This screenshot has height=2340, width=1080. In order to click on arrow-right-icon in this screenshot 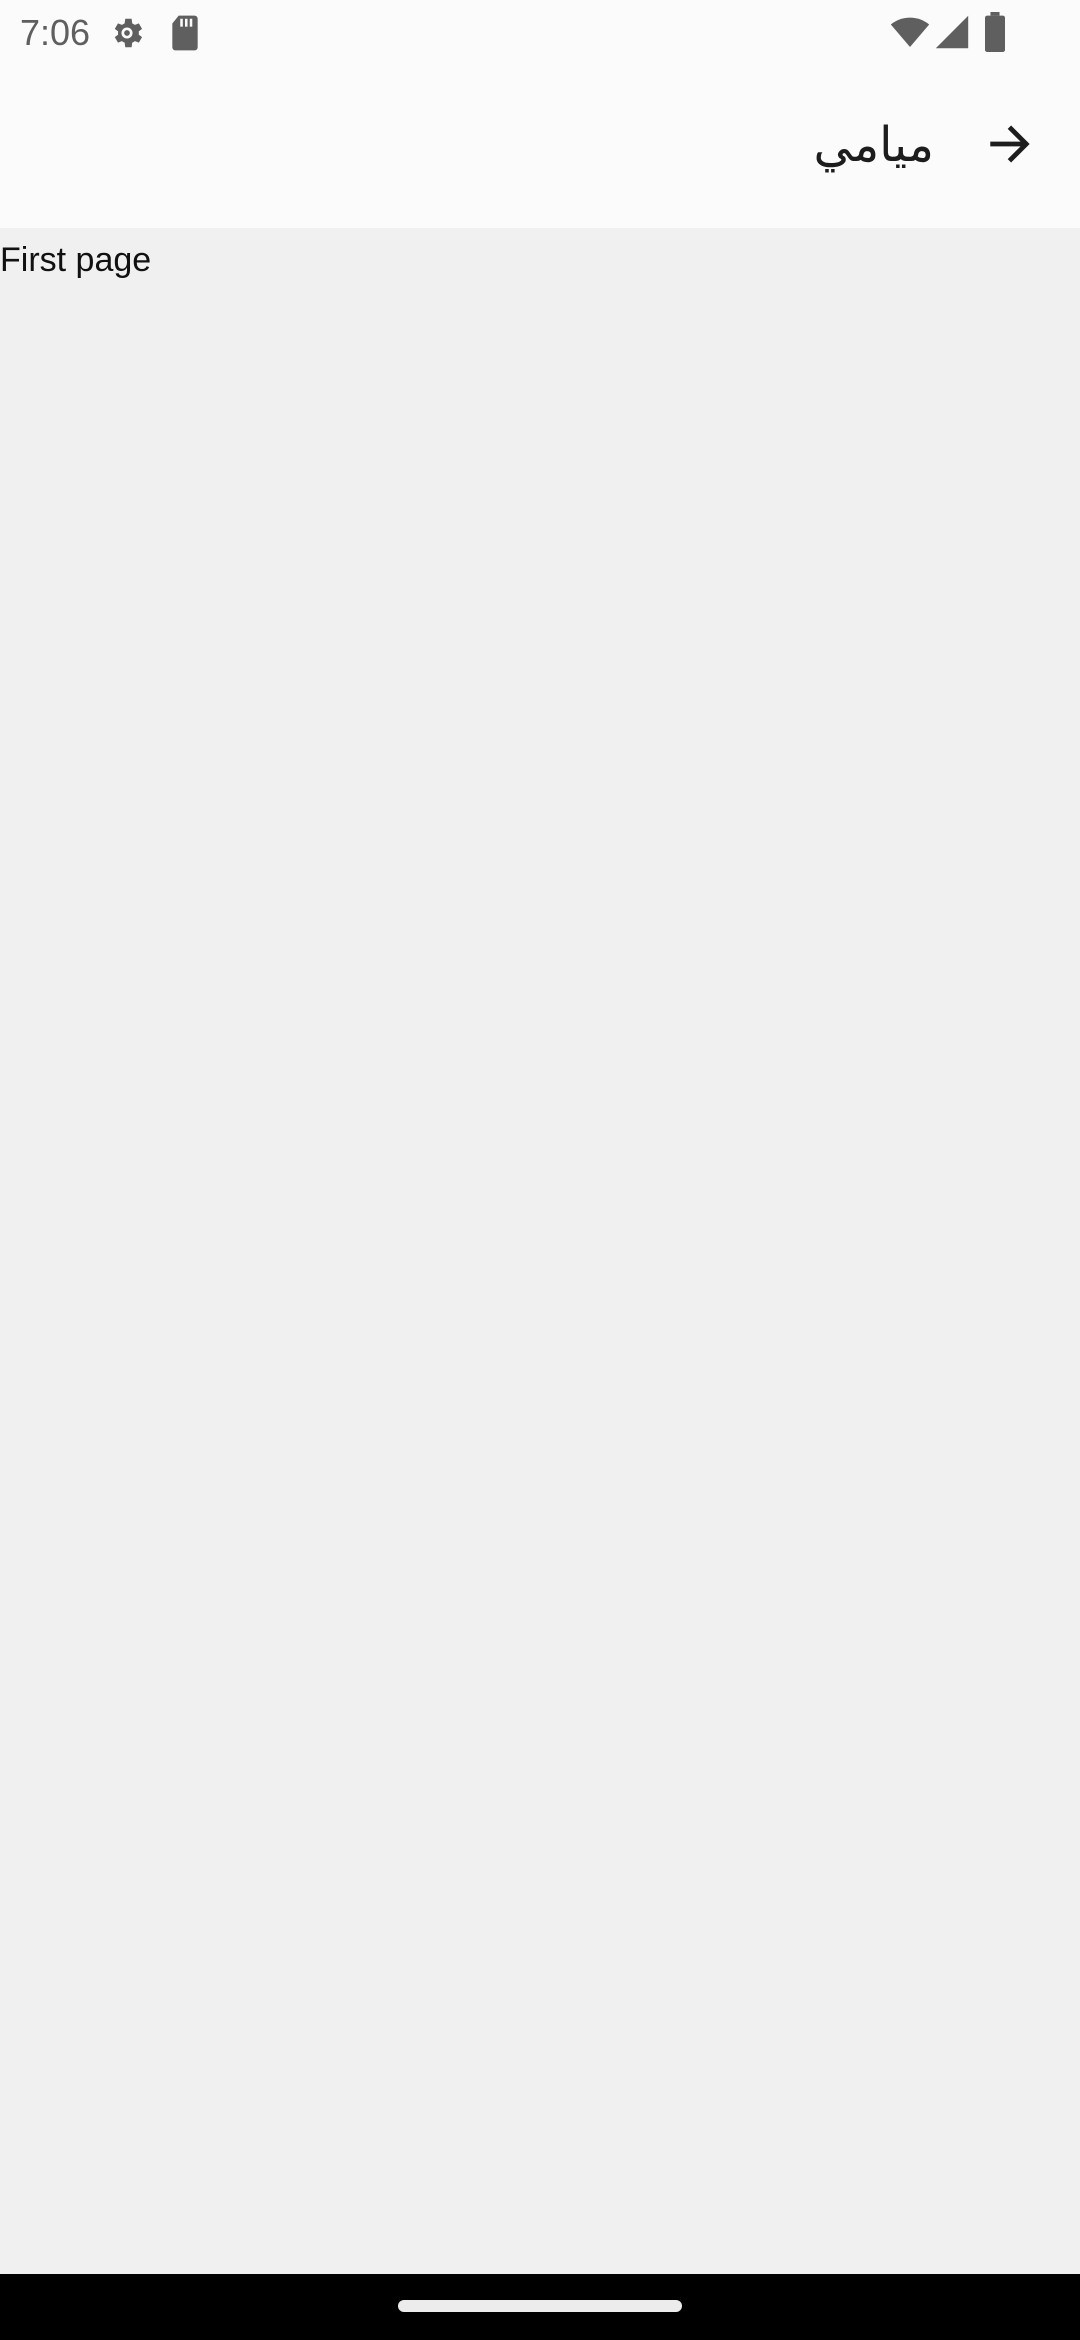, I will do `click(1010, 144)`.